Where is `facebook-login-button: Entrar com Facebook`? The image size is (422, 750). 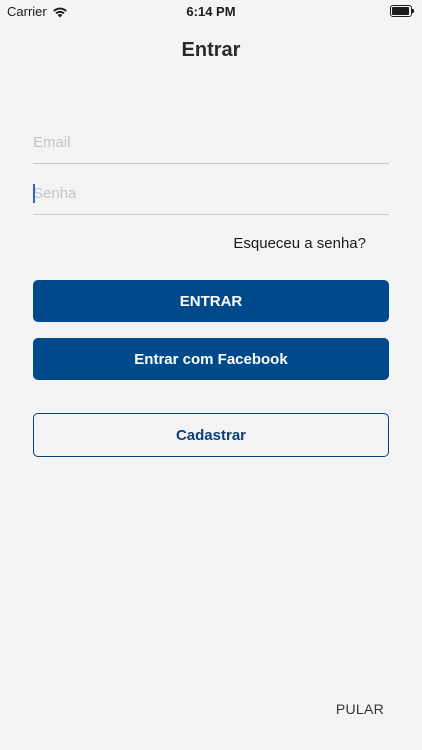 facebook-login-button: Entrar com Facebook is located at coordinates (211, 359).